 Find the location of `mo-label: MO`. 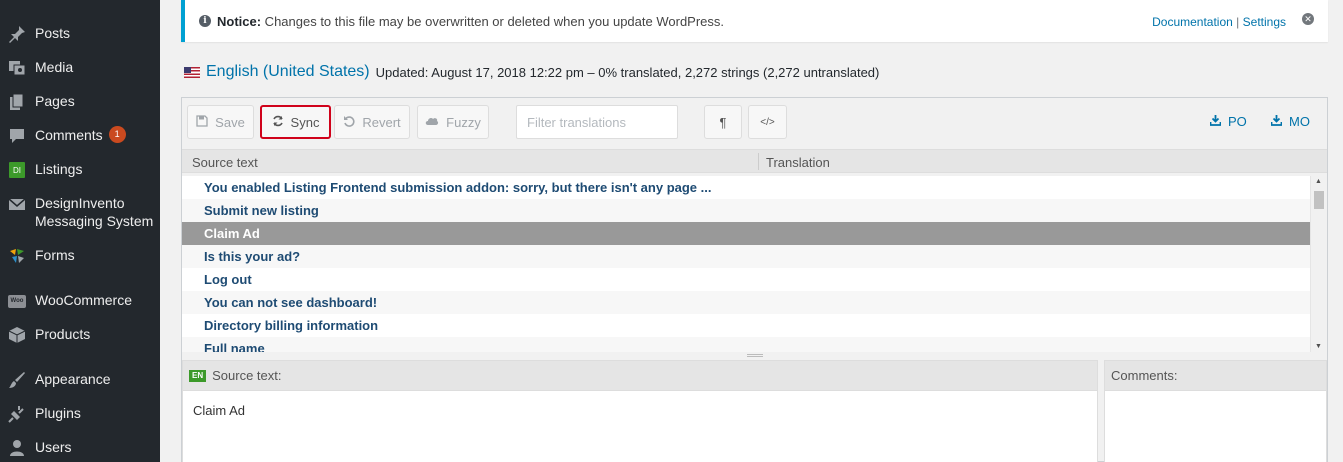

mo-label: MO is located at coordinates (1299, 121).